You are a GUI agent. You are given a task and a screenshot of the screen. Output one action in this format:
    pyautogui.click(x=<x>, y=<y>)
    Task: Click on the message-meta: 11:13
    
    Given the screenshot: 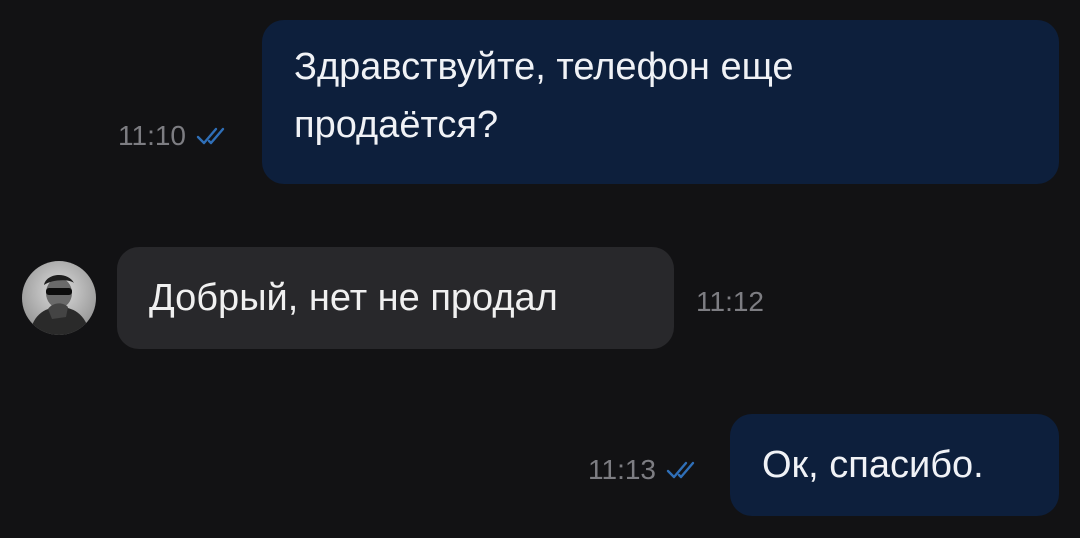 What is the action you would take?
    pyautogui.click(x=645, y=470)
    